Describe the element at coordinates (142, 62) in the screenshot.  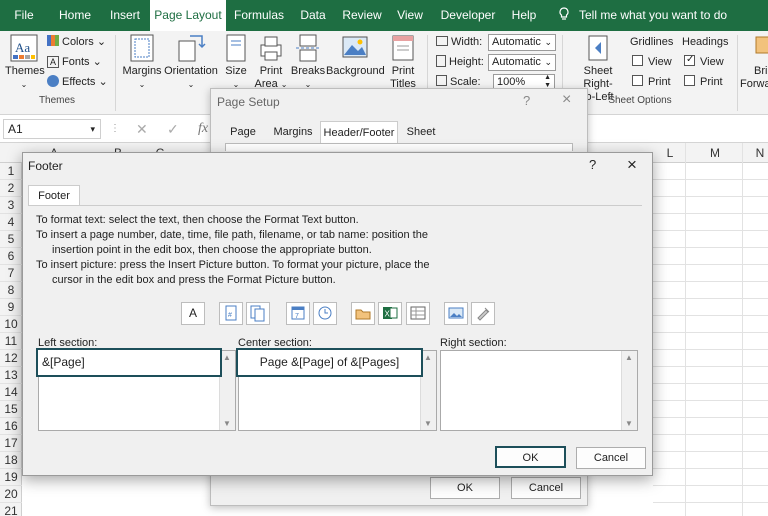
I see `margins-button: Margins ⌄` at that location.